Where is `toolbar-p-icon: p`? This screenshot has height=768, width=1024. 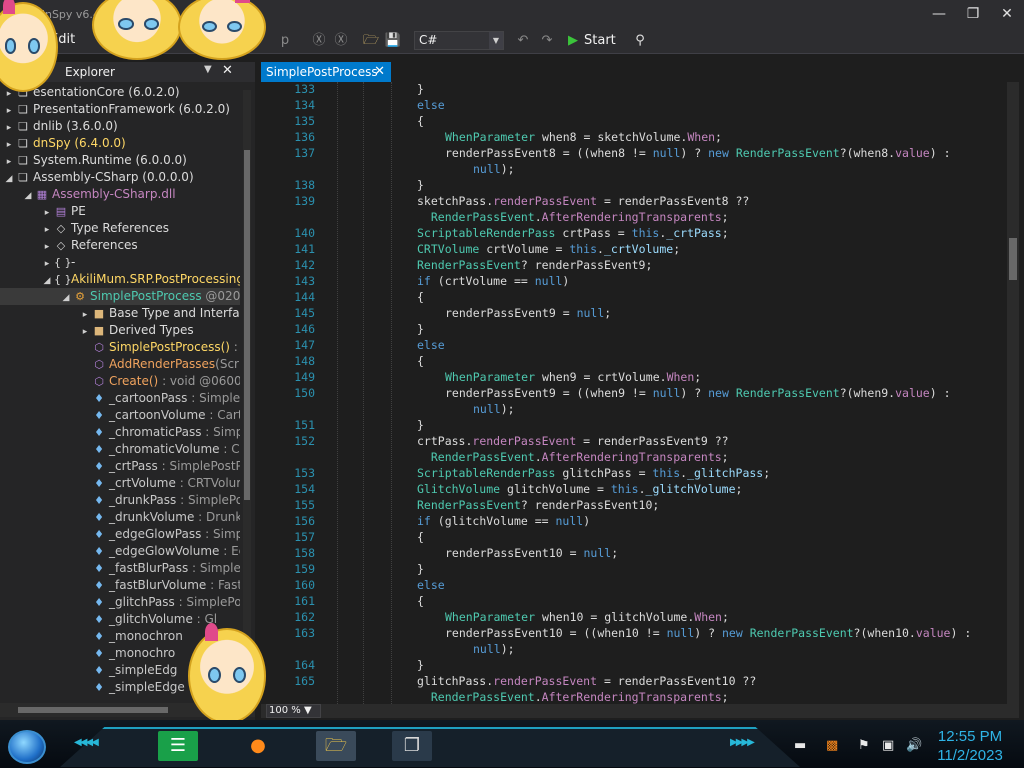 toolbar-p-icon: p is located at coordinates (285, 41).